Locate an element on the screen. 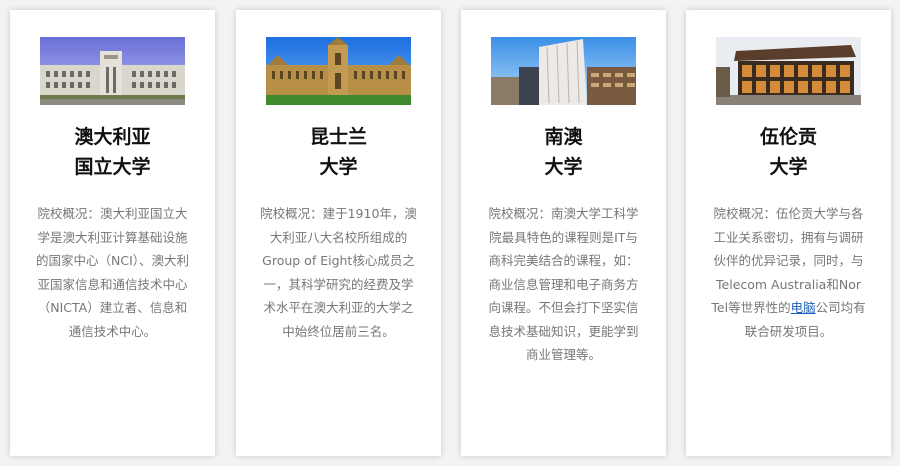  title-line: 国立大学 is located at coordinates (112, 167).